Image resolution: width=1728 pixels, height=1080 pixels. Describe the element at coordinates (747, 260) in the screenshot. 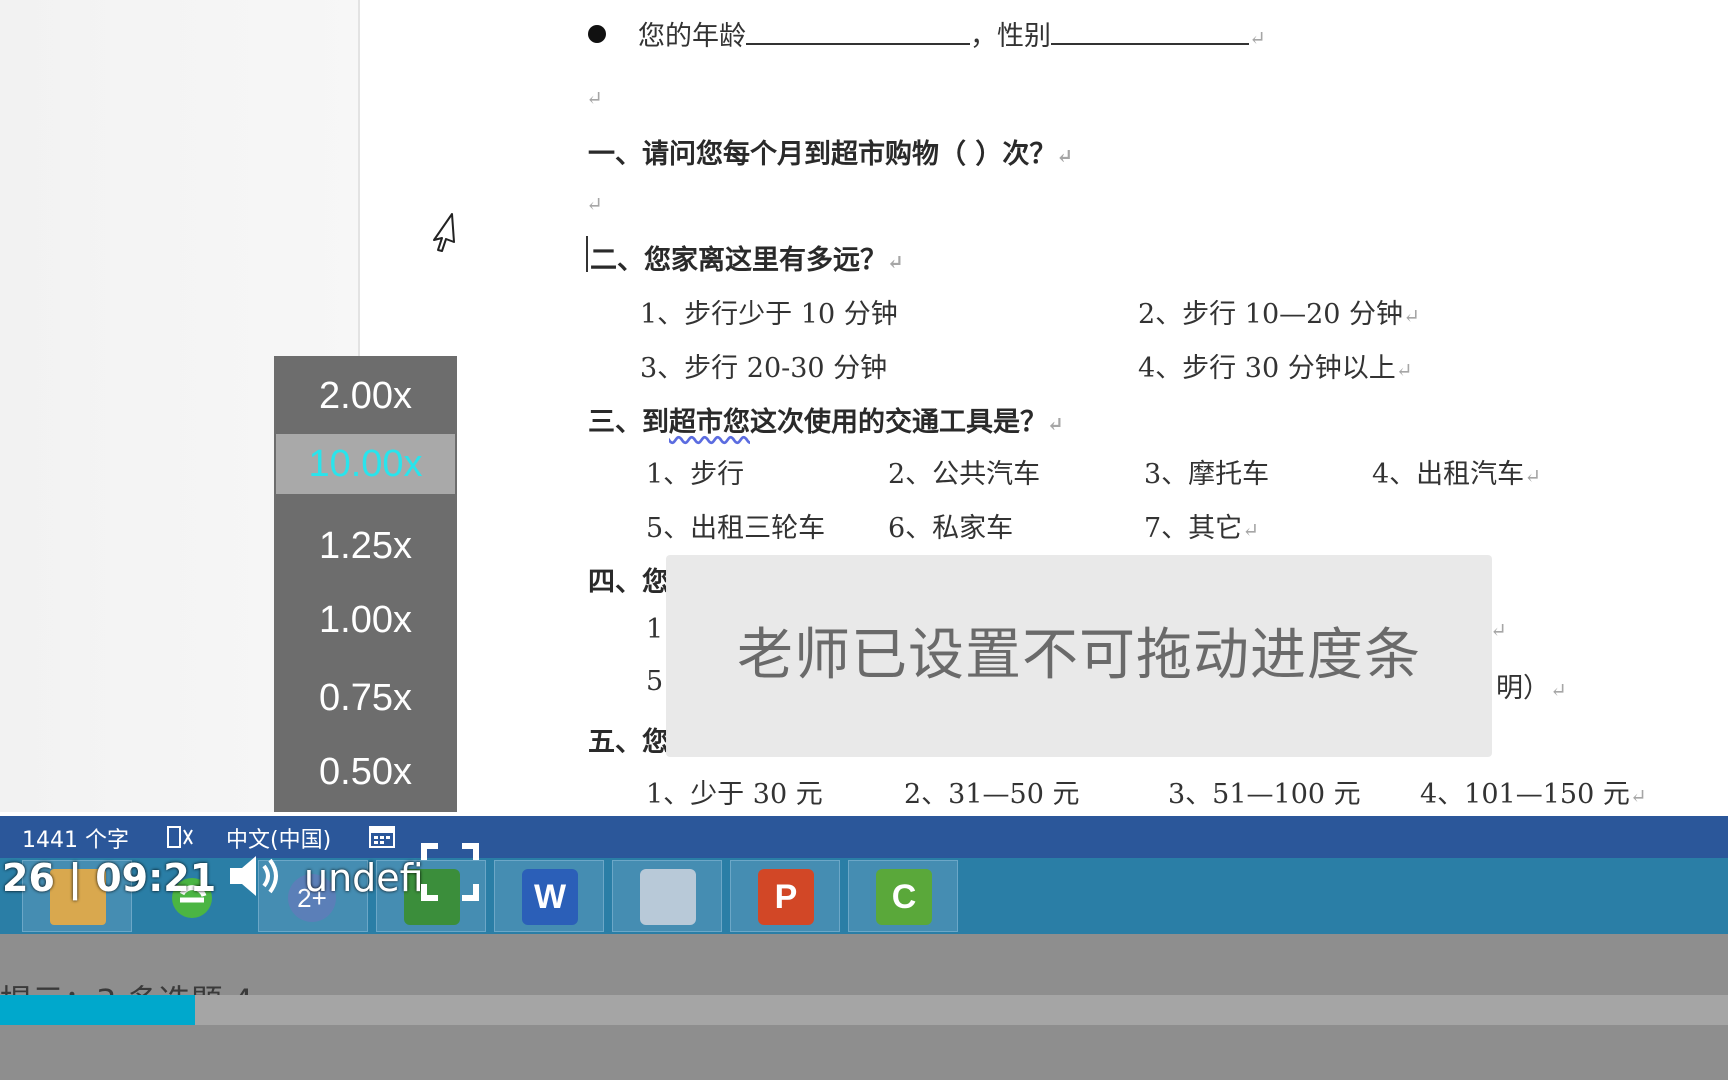

I see `question-2: 二、您家离这里有多远？↵` at that location.